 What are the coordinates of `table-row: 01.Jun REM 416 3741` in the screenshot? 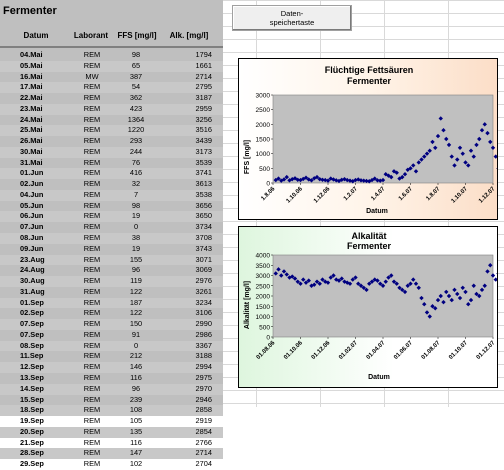 It's located at (111, 174).